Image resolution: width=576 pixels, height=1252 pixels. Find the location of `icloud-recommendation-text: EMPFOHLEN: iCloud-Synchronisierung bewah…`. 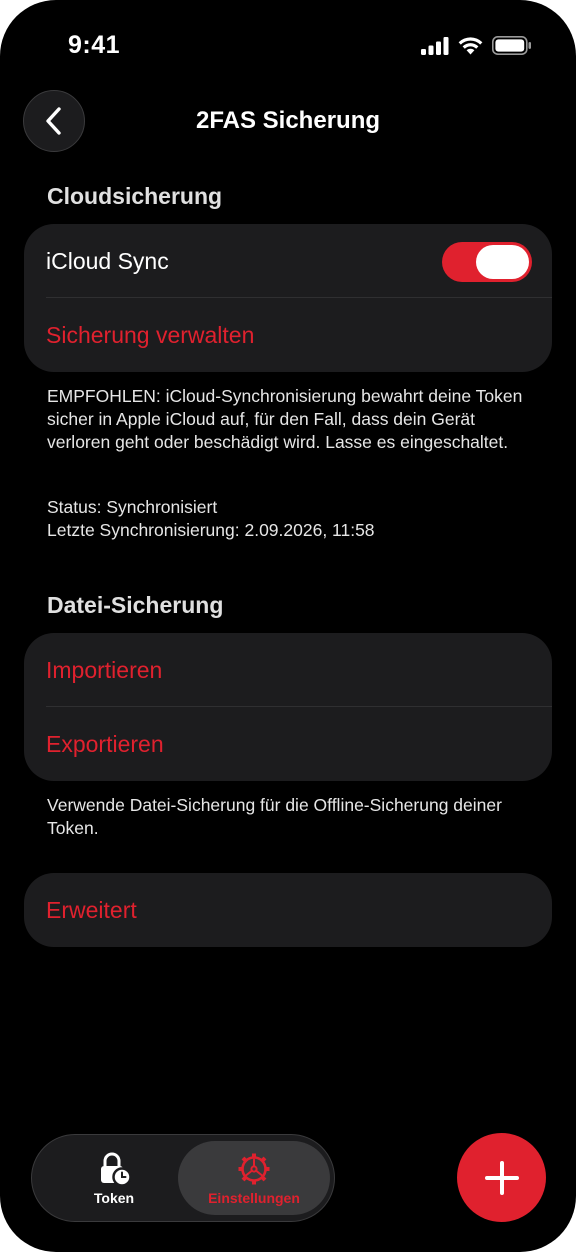

icloud-recommendation-text: EMPFOHLEN: iCloud-Synchronisierung bewah… is located at coordinates (285, 419).